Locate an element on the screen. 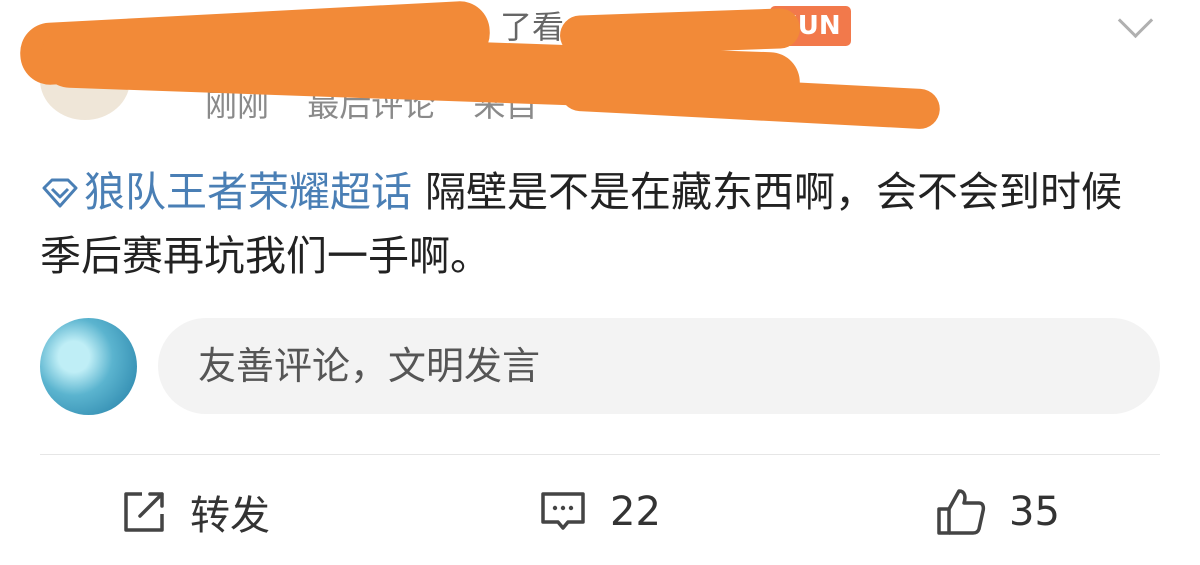 The image size is (1200, 565). like-button: 35 is located at coordinates (997, 512).